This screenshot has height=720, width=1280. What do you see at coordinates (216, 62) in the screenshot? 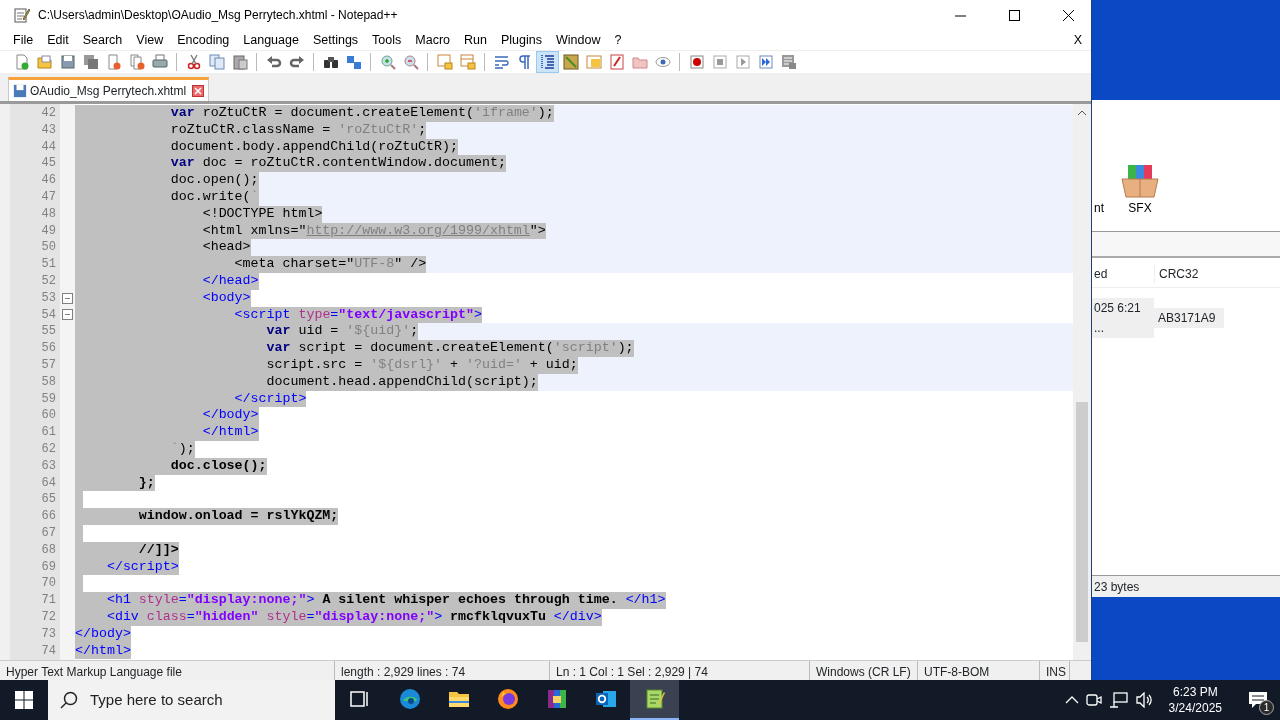
I see `copy-icon` at bounding box center [216, 62].